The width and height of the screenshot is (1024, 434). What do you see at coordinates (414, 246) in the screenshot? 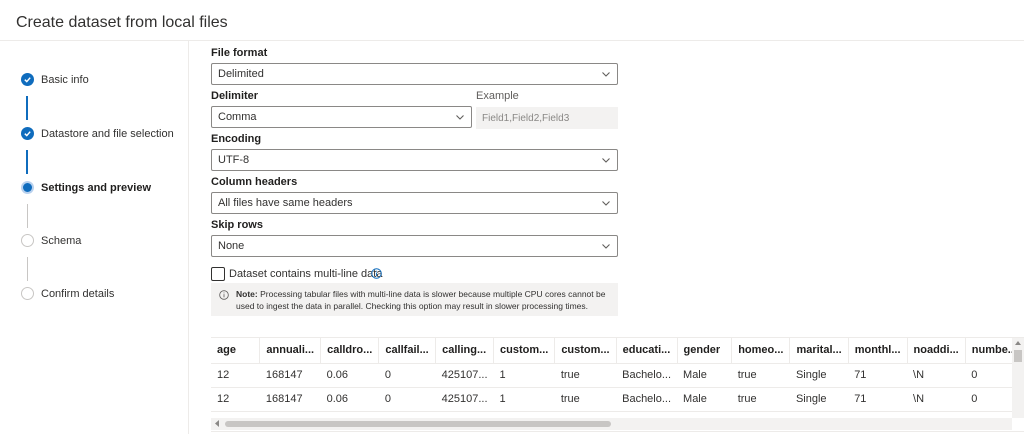
I see `skip-rows-select: None` at bounding box center [414, 246].